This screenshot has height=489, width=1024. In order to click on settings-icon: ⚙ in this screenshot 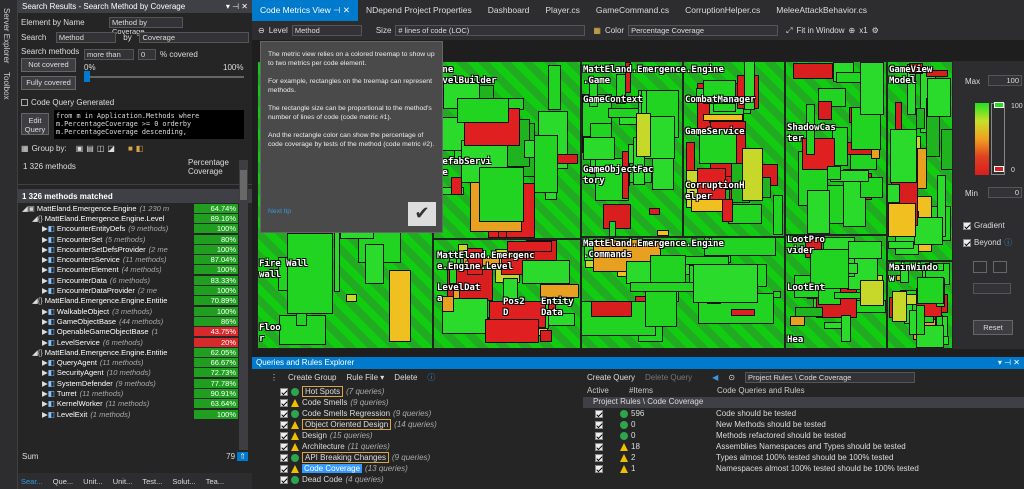, I will do `click(875, 30)`.